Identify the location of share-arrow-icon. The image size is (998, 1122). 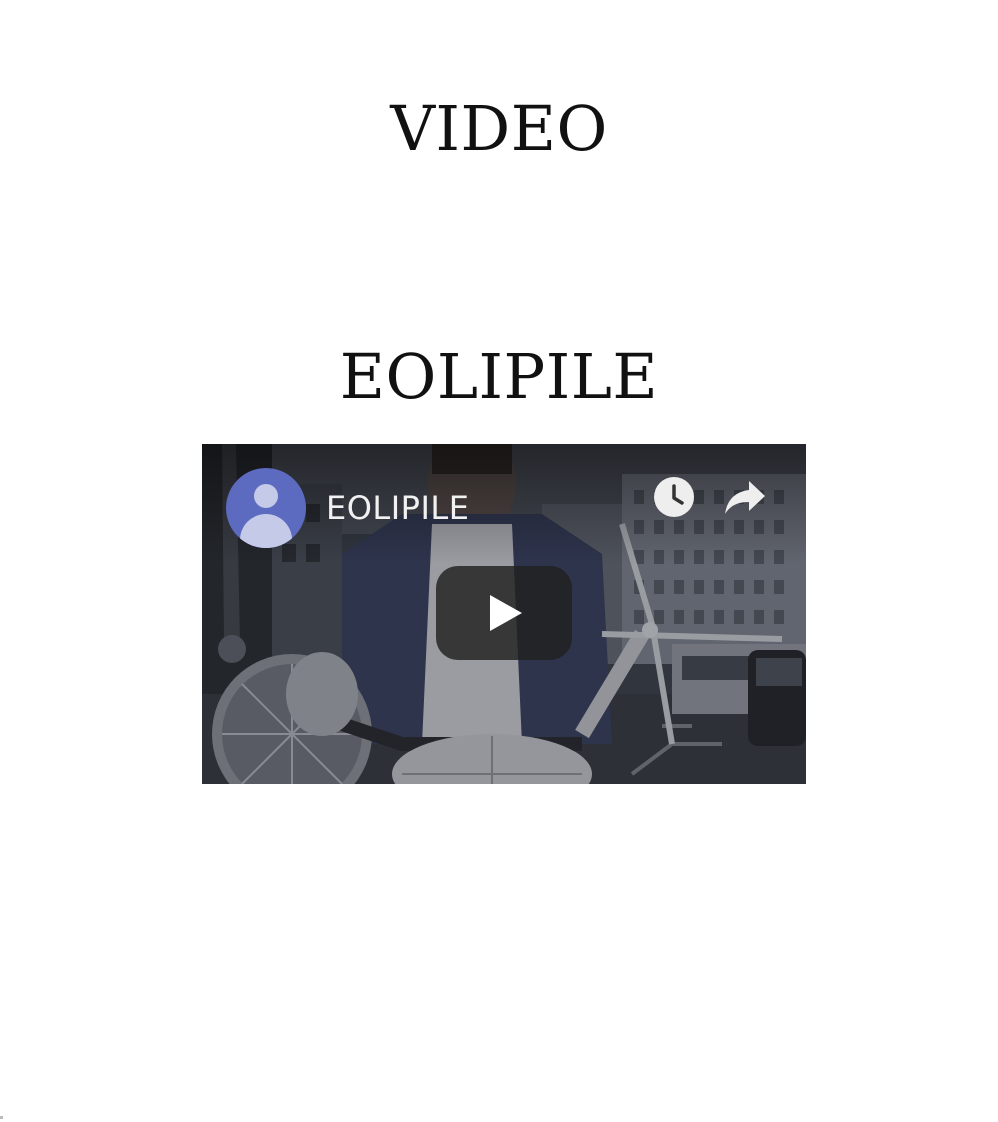
(745, 497).